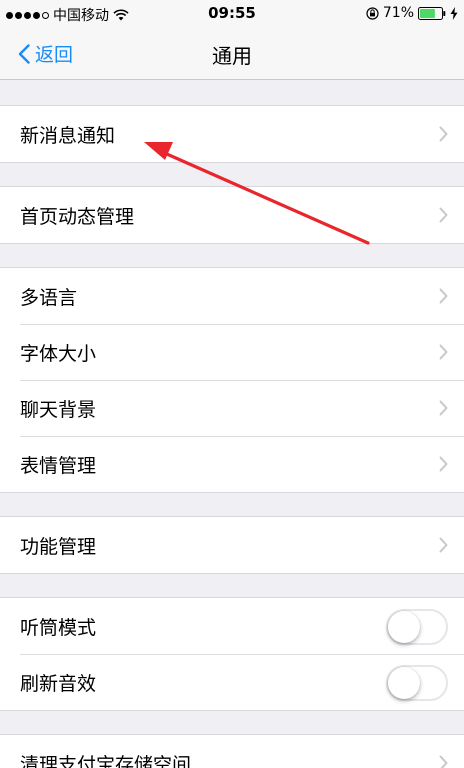 The image size is (464, 768). I want to click on cell-label: 字体大小, so click(58, 353).